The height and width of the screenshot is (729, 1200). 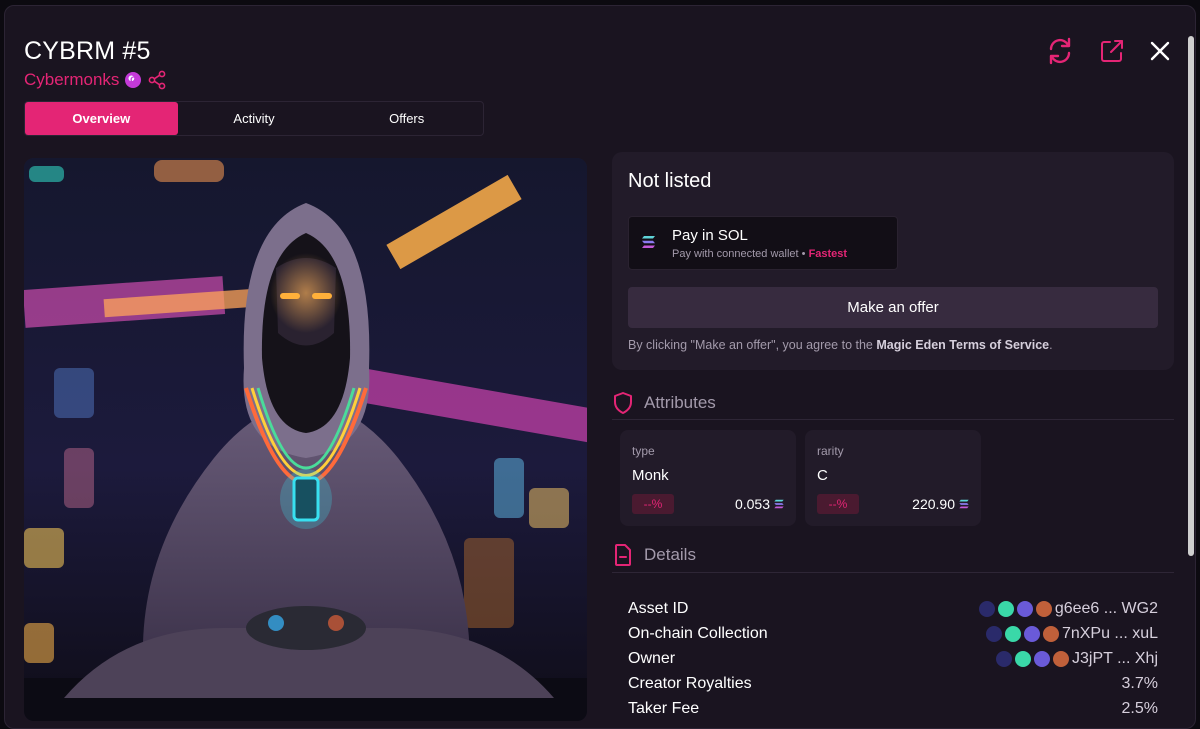 I want to click on detail-row-owner: Owner J3jPT ... Xhj, so click(x=893, y=658).